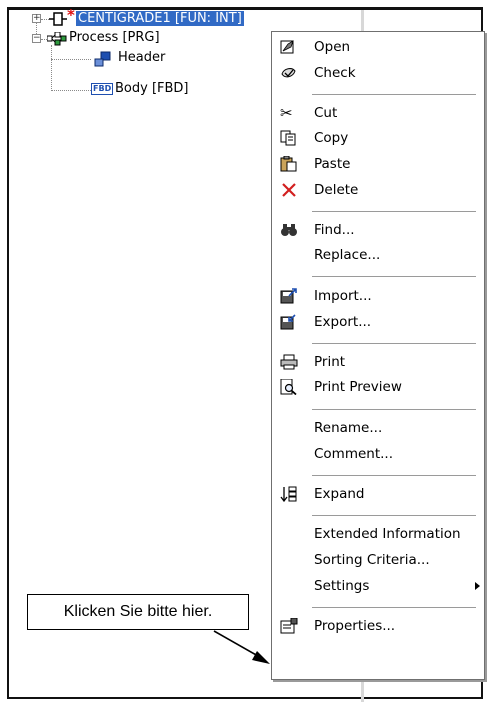 This screenshot has height=704, width=489. What do you see at coordinates (152, 88) in the screenshot?
I see `tree-item-body: Body [FBD]` at bounding box center [152, 88].